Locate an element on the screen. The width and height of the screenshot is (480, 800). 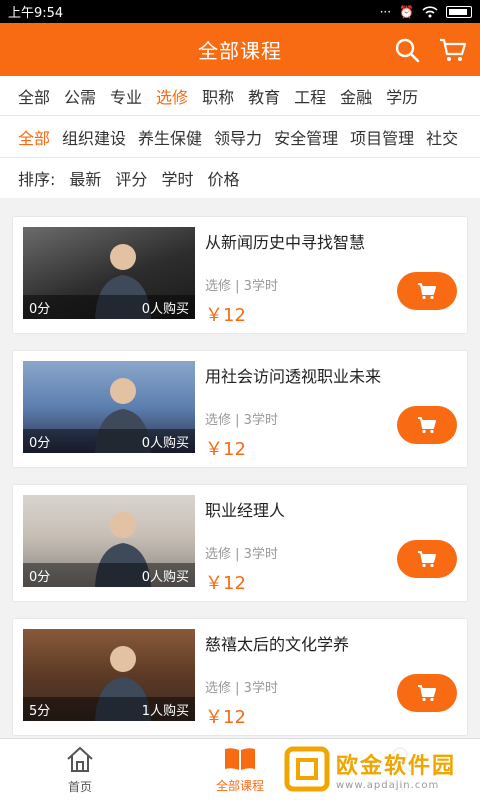
site-watermark: 欧金软件园 www.apdajin.com is located at coordinates (378, 769).